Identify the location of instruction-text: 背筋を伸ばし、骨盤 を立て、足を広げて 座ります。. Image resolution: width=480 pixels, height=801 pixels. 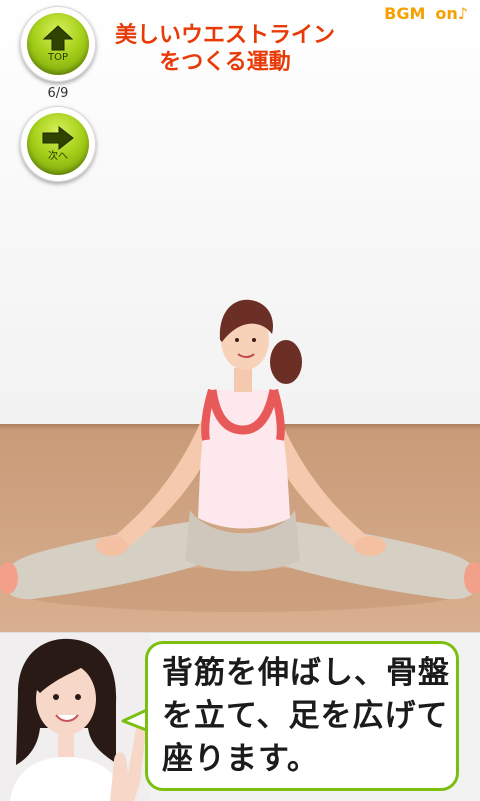
(307, 716).